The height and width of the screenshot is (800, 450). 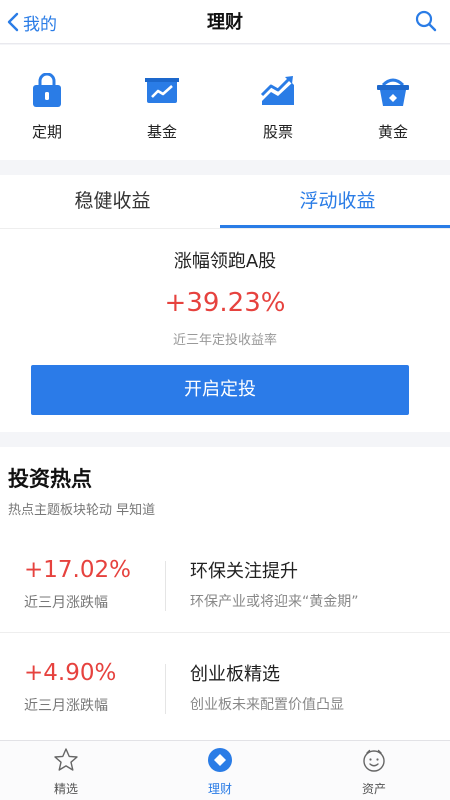 I want to click on product-return-rate: +39.23%, so click(x=225, y=303).